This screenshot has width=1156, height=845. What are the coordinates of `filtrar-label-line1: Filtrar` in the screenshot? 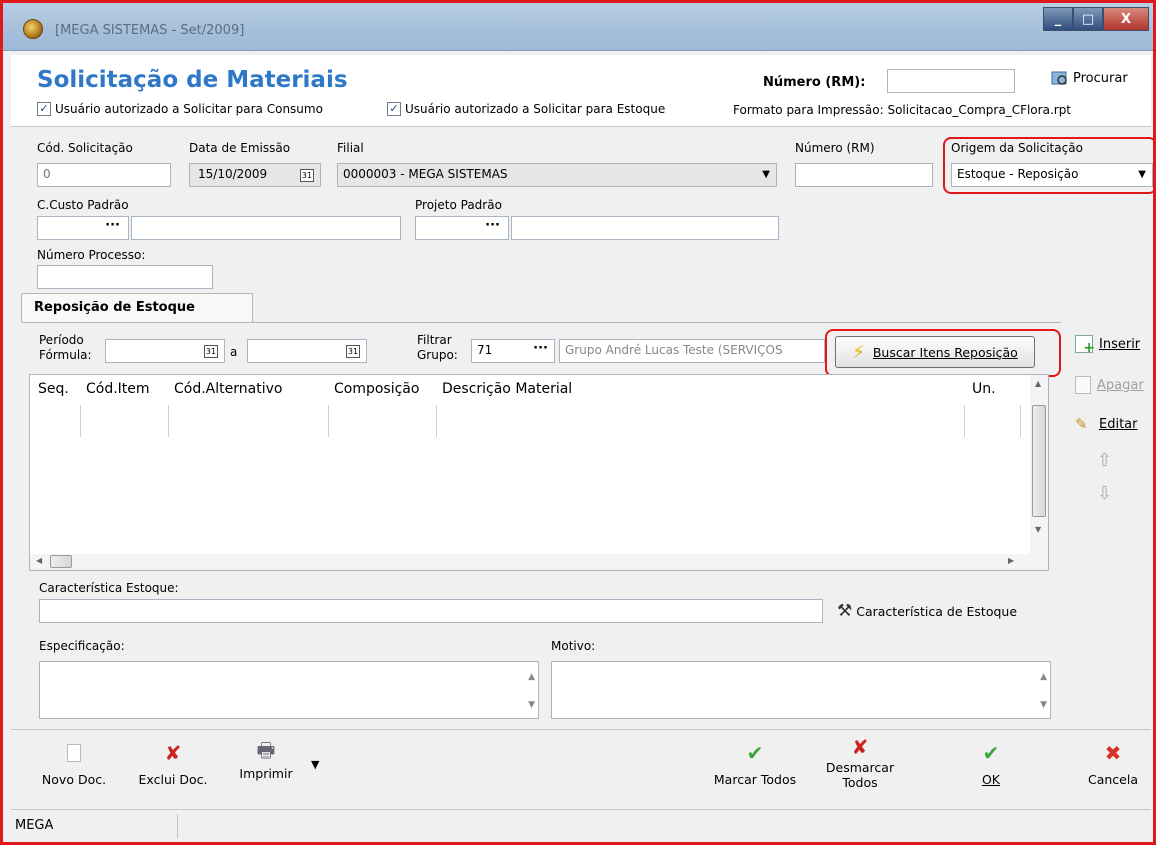 It's located at (434, 340).